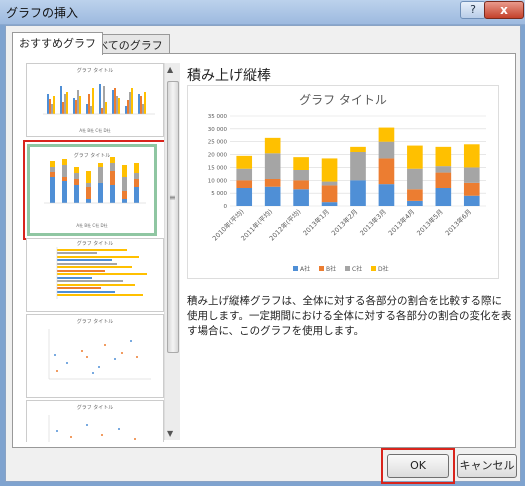 This screenshot has width=525, height=486. I want to click on thumb-stacked-column-frame: グラフ タイトル A社 B社 C社 D社, so click(92, 190).